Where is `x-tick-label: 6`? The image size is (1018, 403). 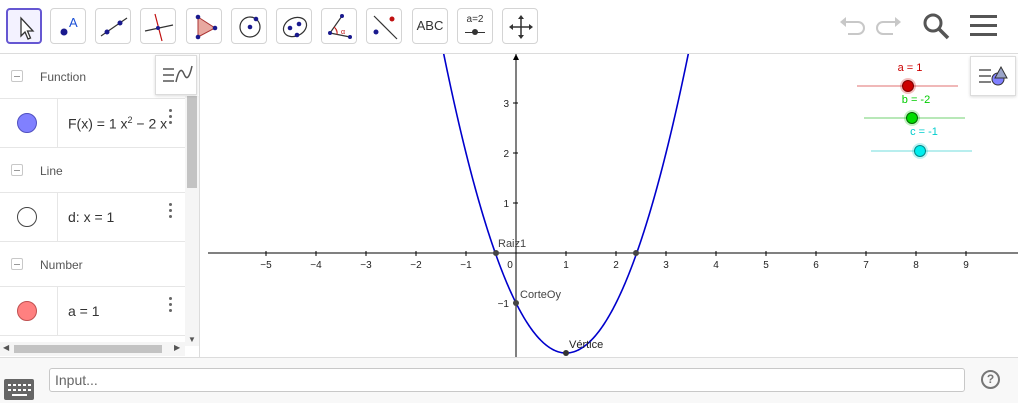
x-tick-label: 6 is located at coordinates (816, 265).